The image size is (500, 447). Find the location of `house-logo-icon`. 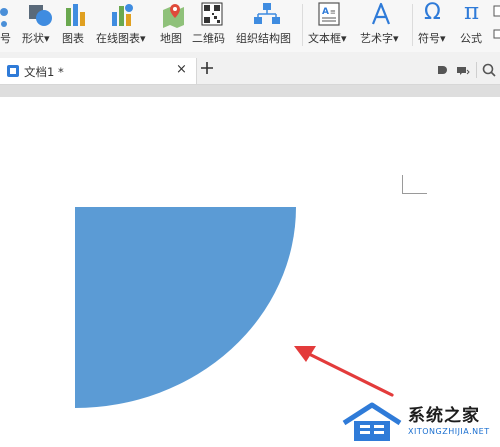

house-logo-icon is located at coordinates (372, 421).